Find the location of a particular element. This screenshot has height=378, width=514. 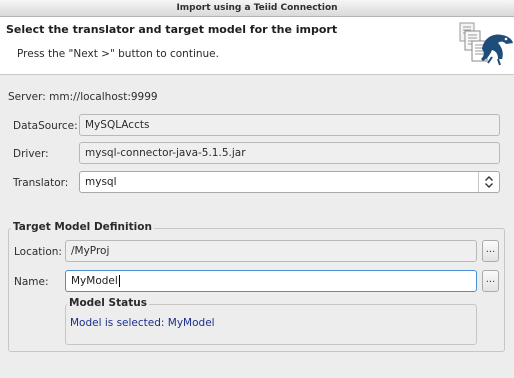

model-status-message: Model is selected: MyModel is located at coordinates (142, 323).